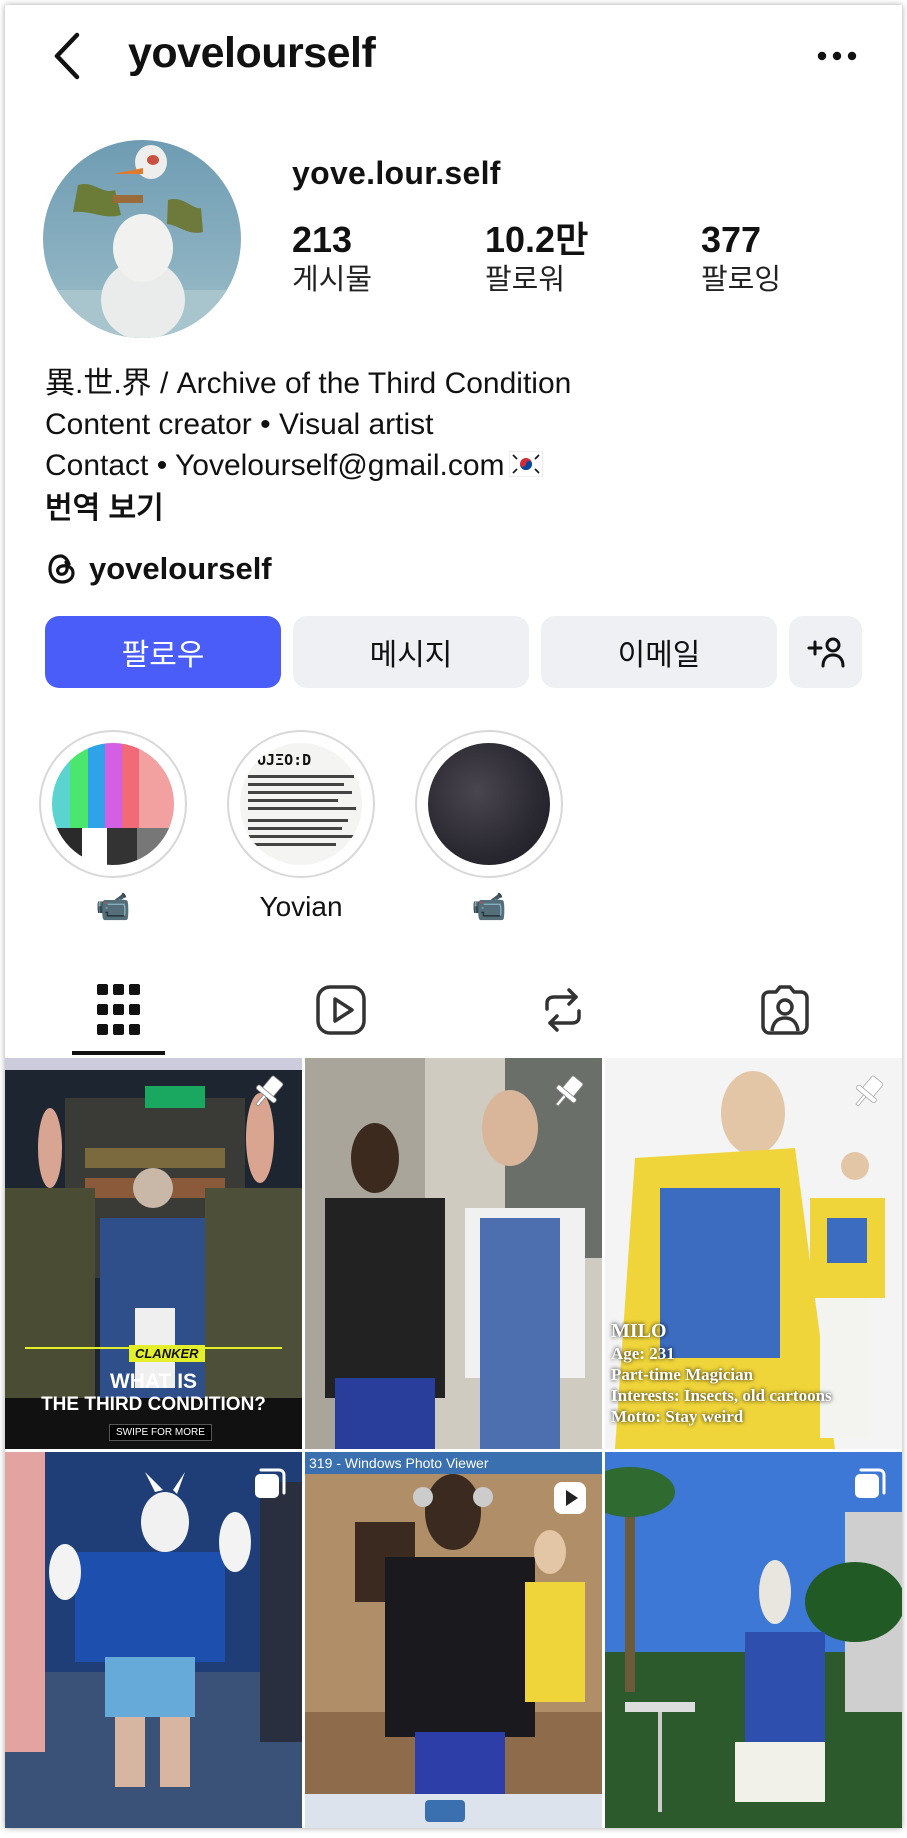  I want to click on tab-reels, so click(341, 1010).